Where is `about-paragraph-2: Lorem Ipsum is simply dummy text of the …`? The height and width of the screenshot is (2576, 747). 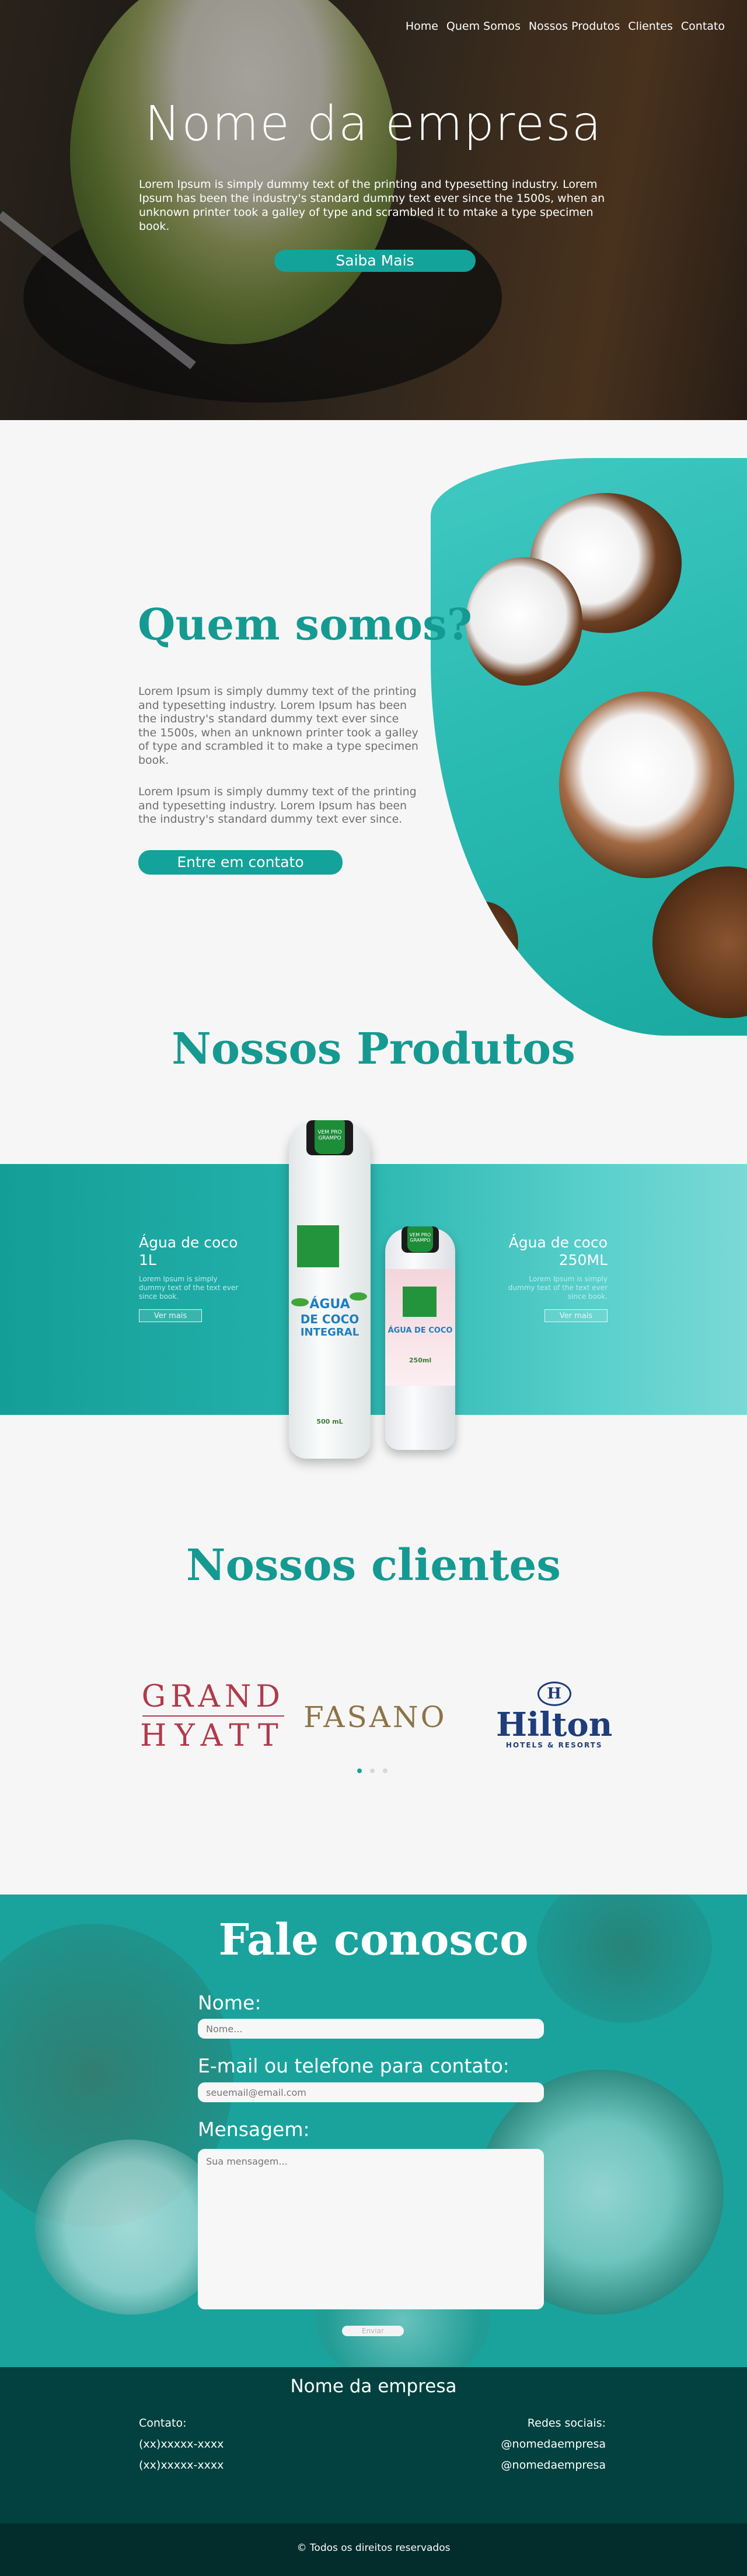 about-paragraph-2: Lorem Ipsum is simply dummy text of the … is located at coordinates (277, 805).